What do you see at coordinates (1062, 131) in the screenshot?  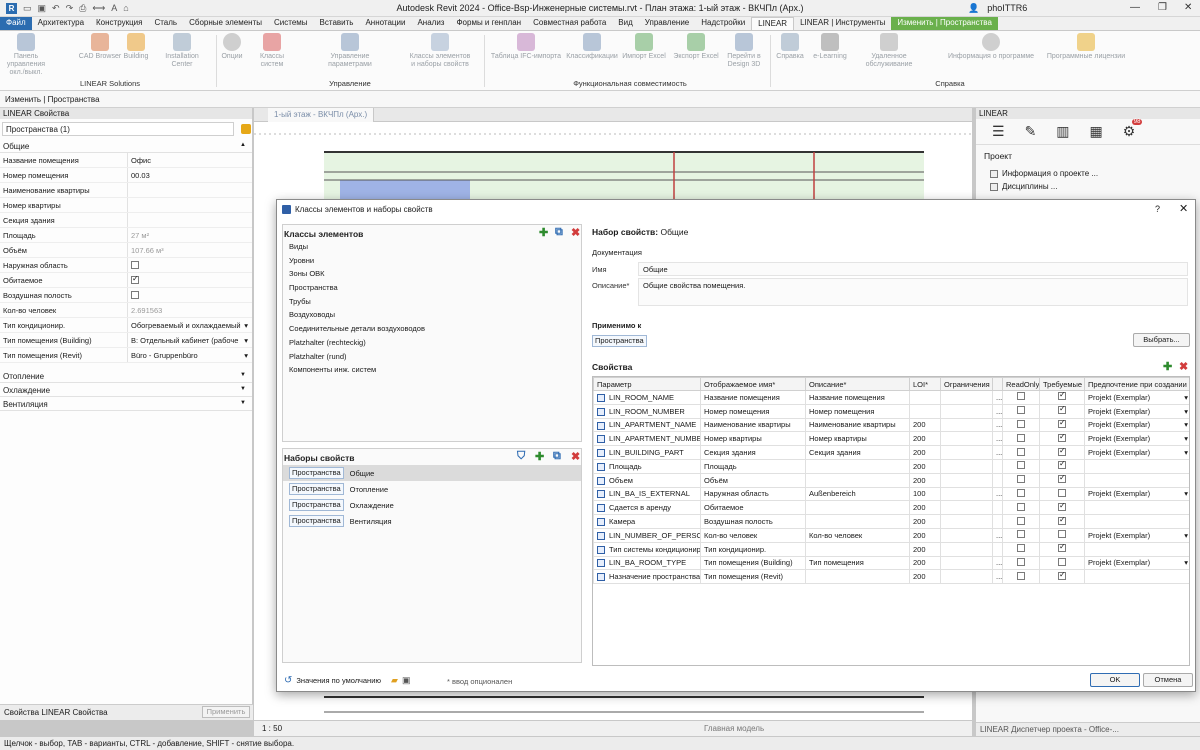 I see `columns-icon: ▥` at bounding box center [1062, 131].